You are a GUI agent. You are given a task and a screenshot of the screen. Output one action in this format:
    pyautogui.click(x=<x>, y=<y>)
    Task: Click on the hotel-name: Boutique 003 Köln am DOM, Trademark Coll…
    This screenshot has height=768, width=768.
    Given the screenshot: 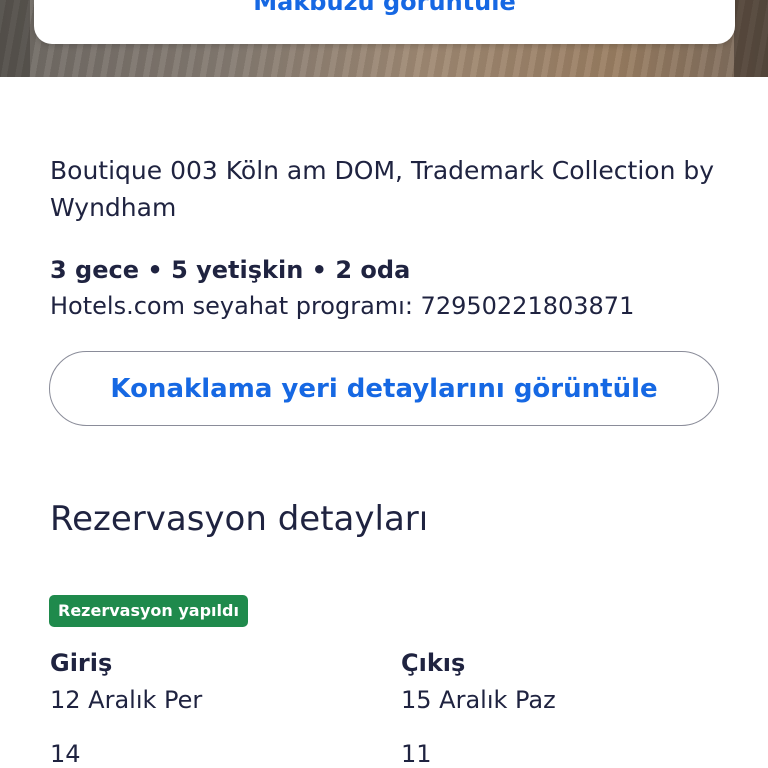 What is the action you would take?
    pyautogui.click(x=382, y=189)
    